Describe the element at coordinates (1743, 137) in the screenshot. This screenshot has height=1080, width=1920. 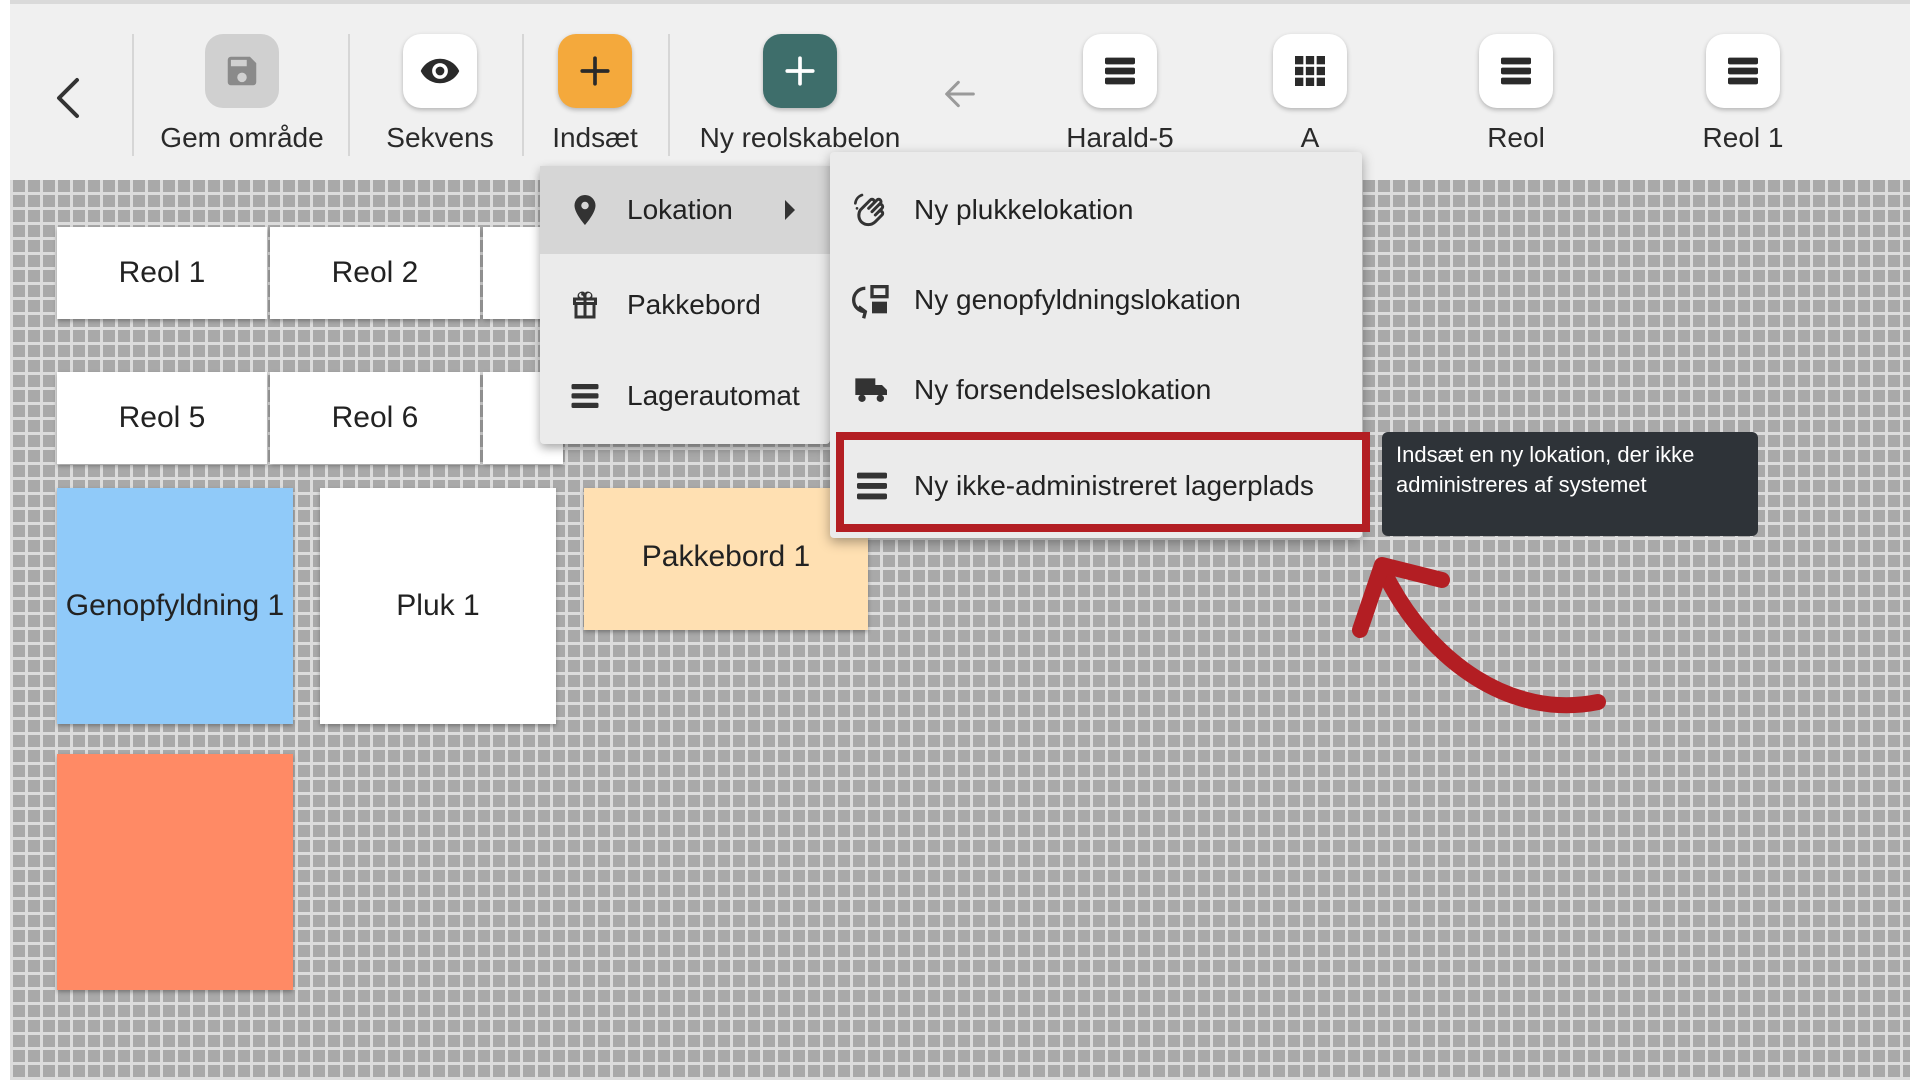
I see `template-label: Reol 1` at that location.